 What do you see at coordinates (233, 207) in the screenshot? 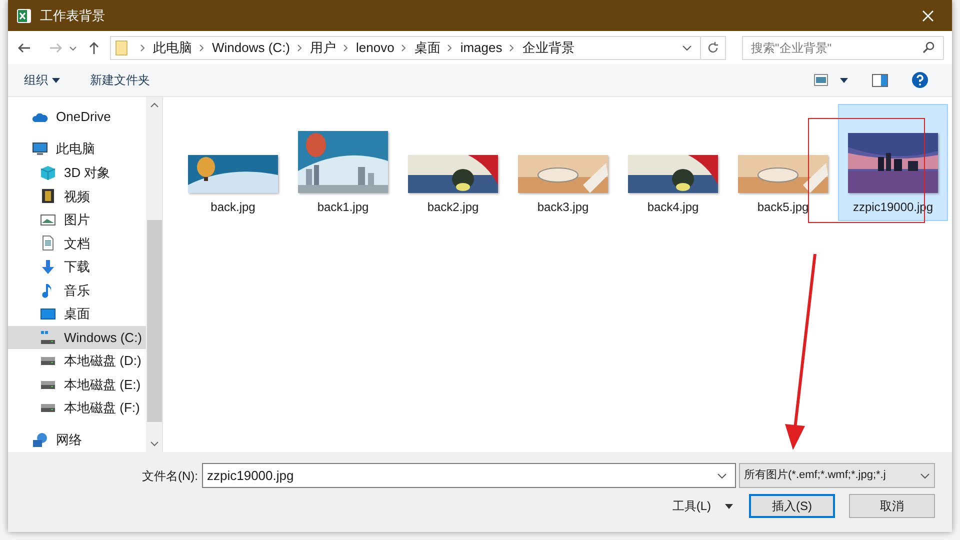
I see `file-name: back.jpg` at bounding box center [233, 207].